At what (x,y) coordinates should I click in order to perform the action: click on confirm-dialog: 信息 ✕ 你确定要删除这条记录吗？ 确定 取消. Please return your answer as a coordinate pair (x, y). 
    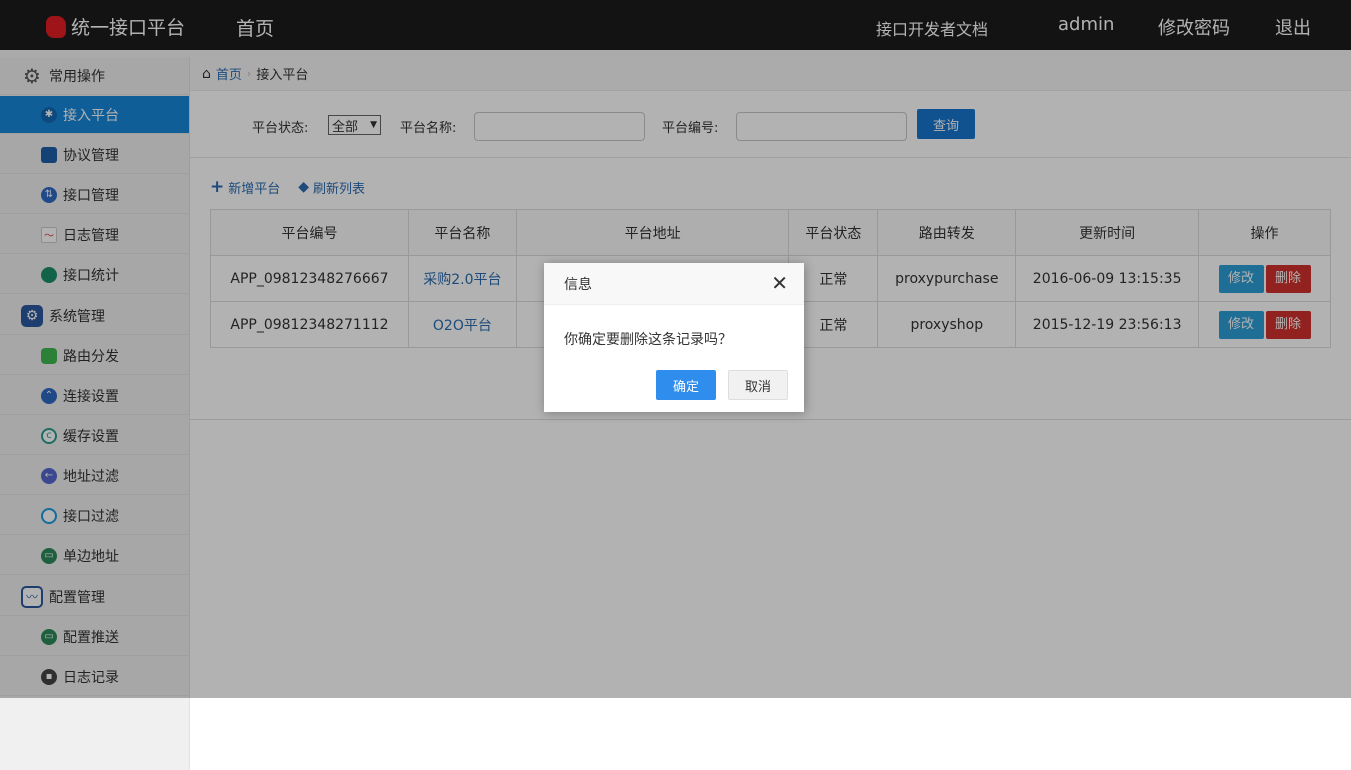
    Looking at the image, I should click on (674, 337).